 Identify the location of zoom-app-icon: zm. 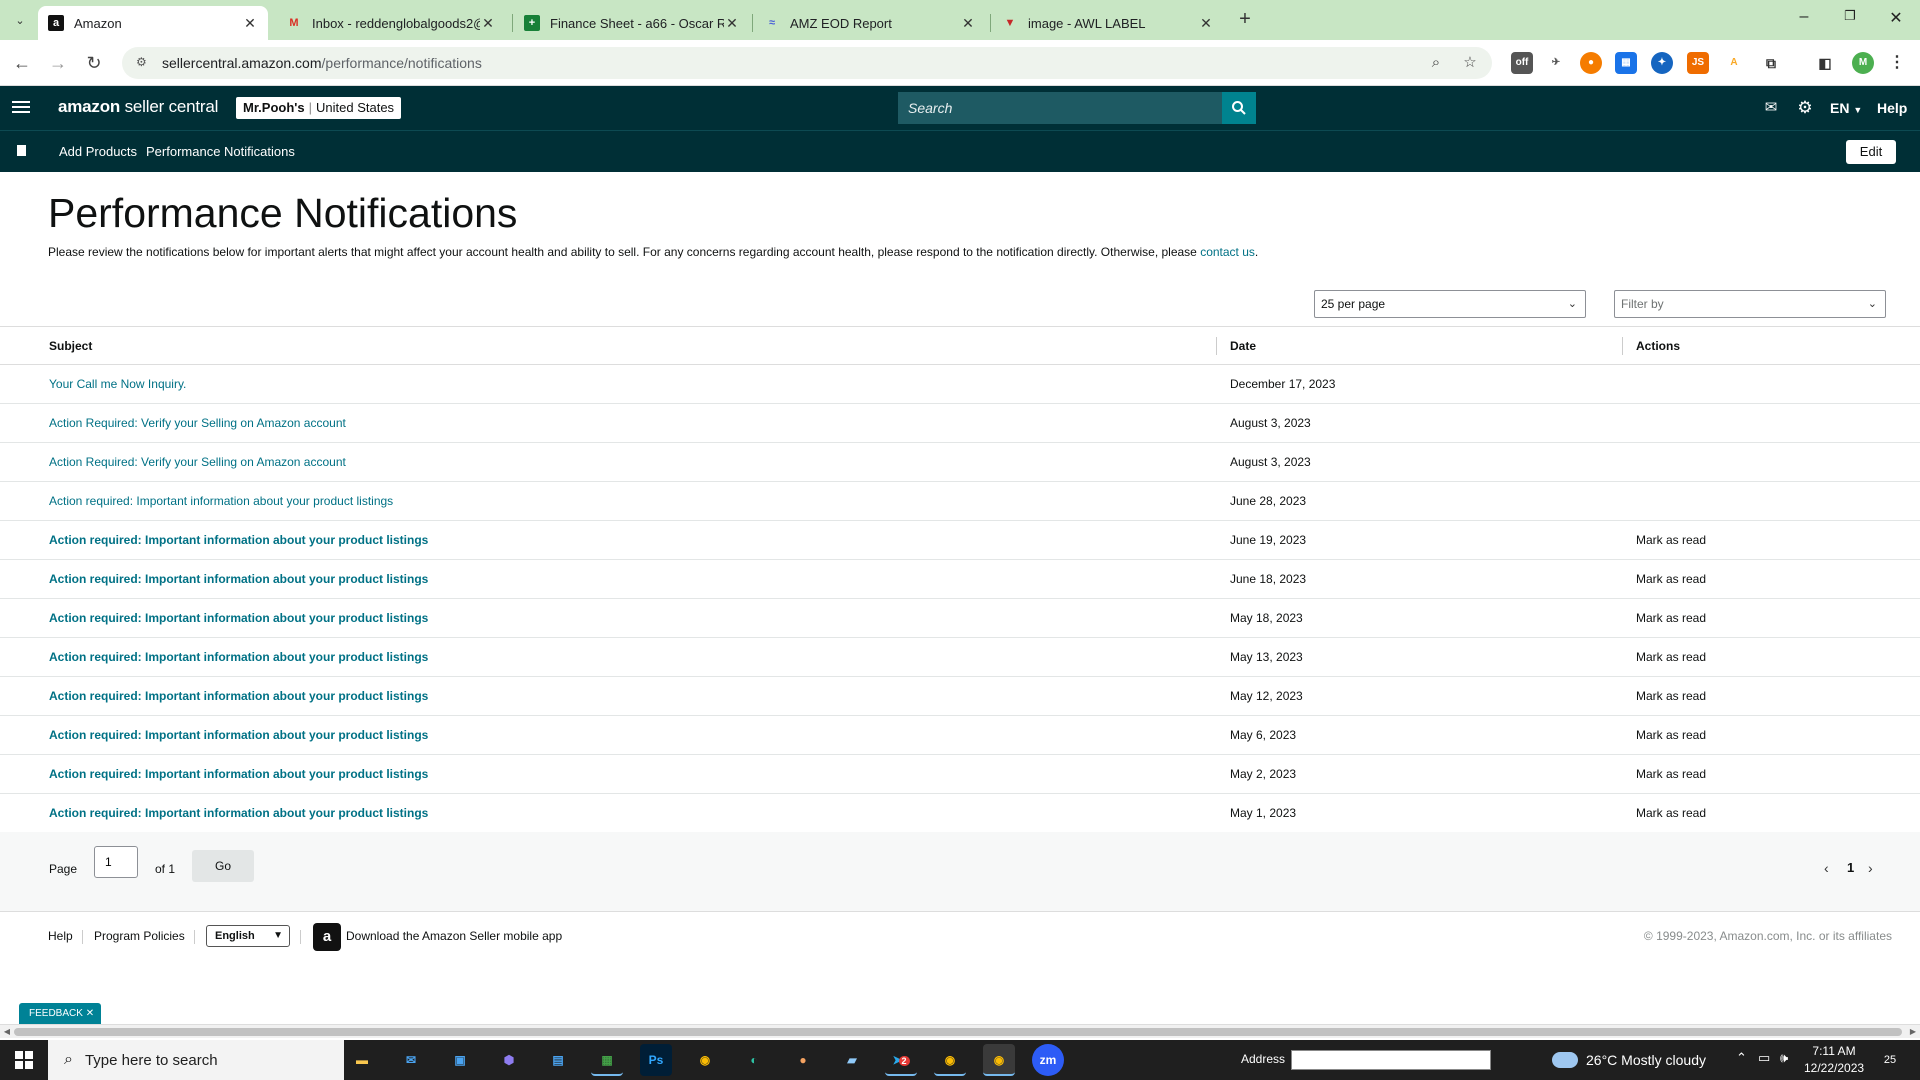
(1048, 1060).